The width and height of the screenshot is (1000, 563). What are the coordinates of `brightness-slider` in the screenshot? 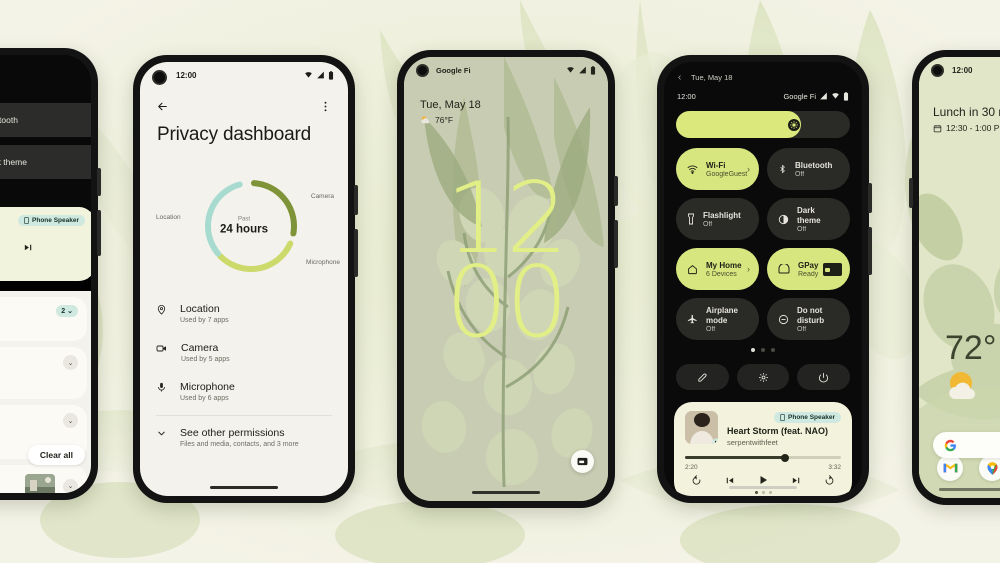 It's located at (763, 124).